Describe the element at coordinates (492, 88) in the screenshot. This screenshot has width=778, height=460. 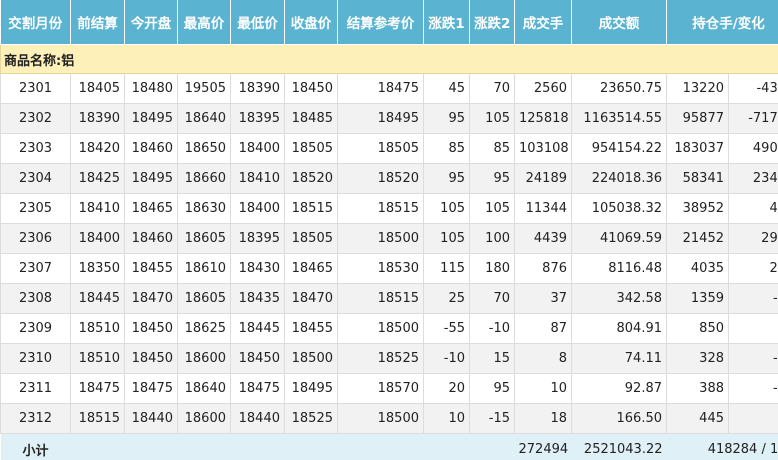
I see `table-cell: 70` at that location.